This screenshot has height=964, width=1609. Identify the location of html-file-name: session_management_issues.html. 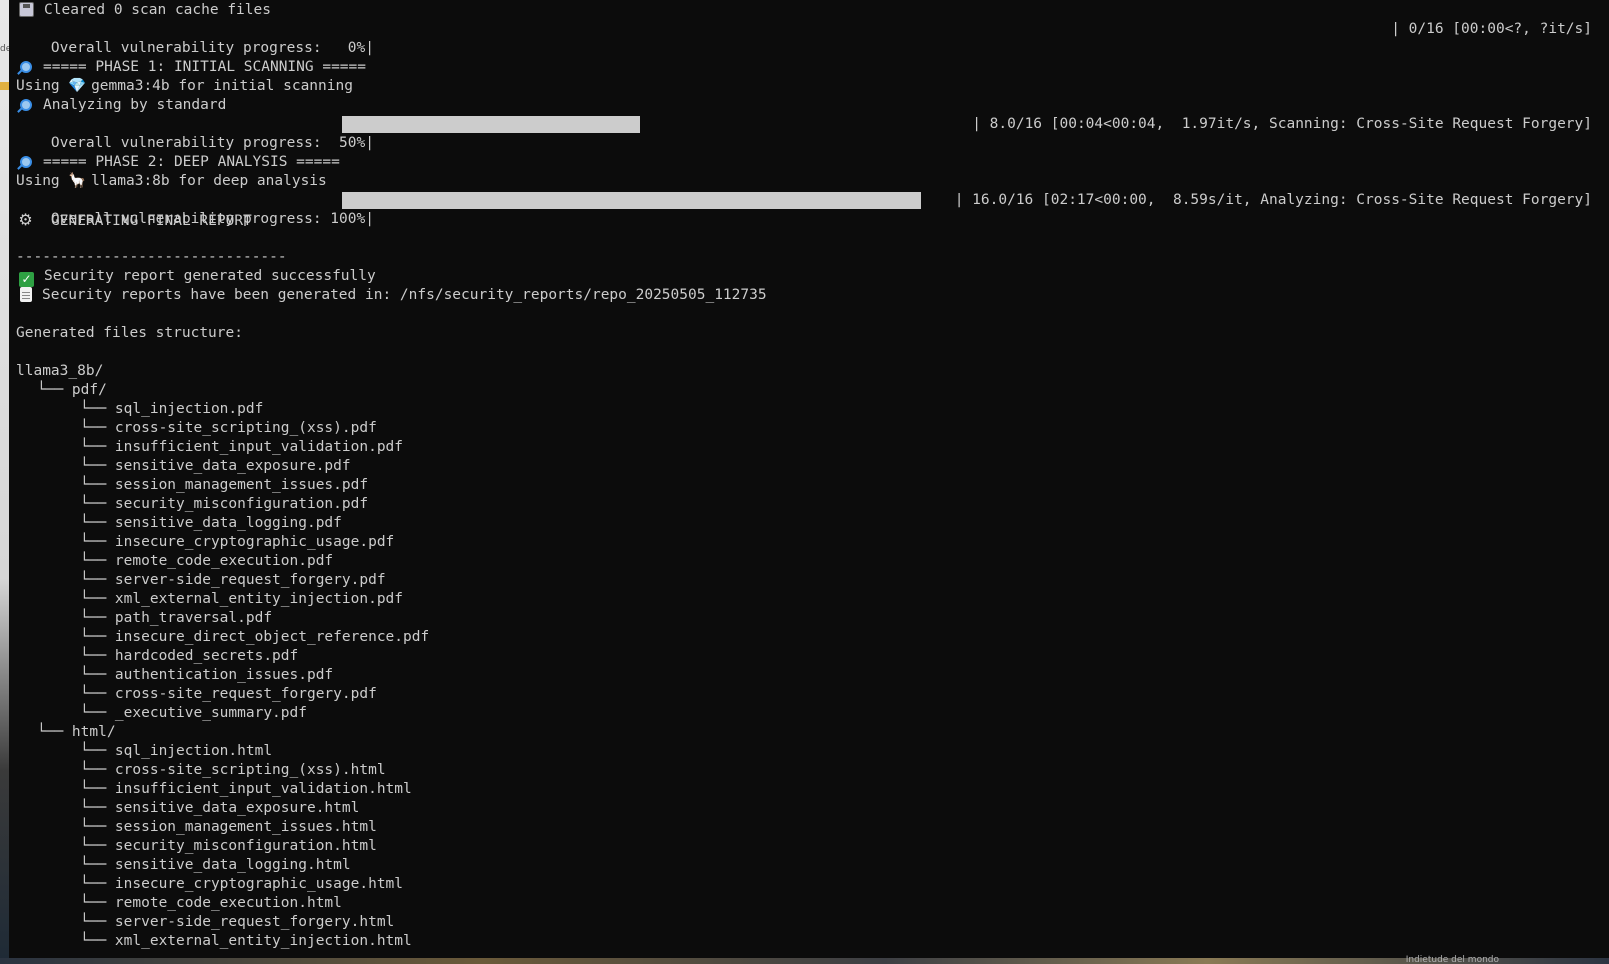
(245, 827).